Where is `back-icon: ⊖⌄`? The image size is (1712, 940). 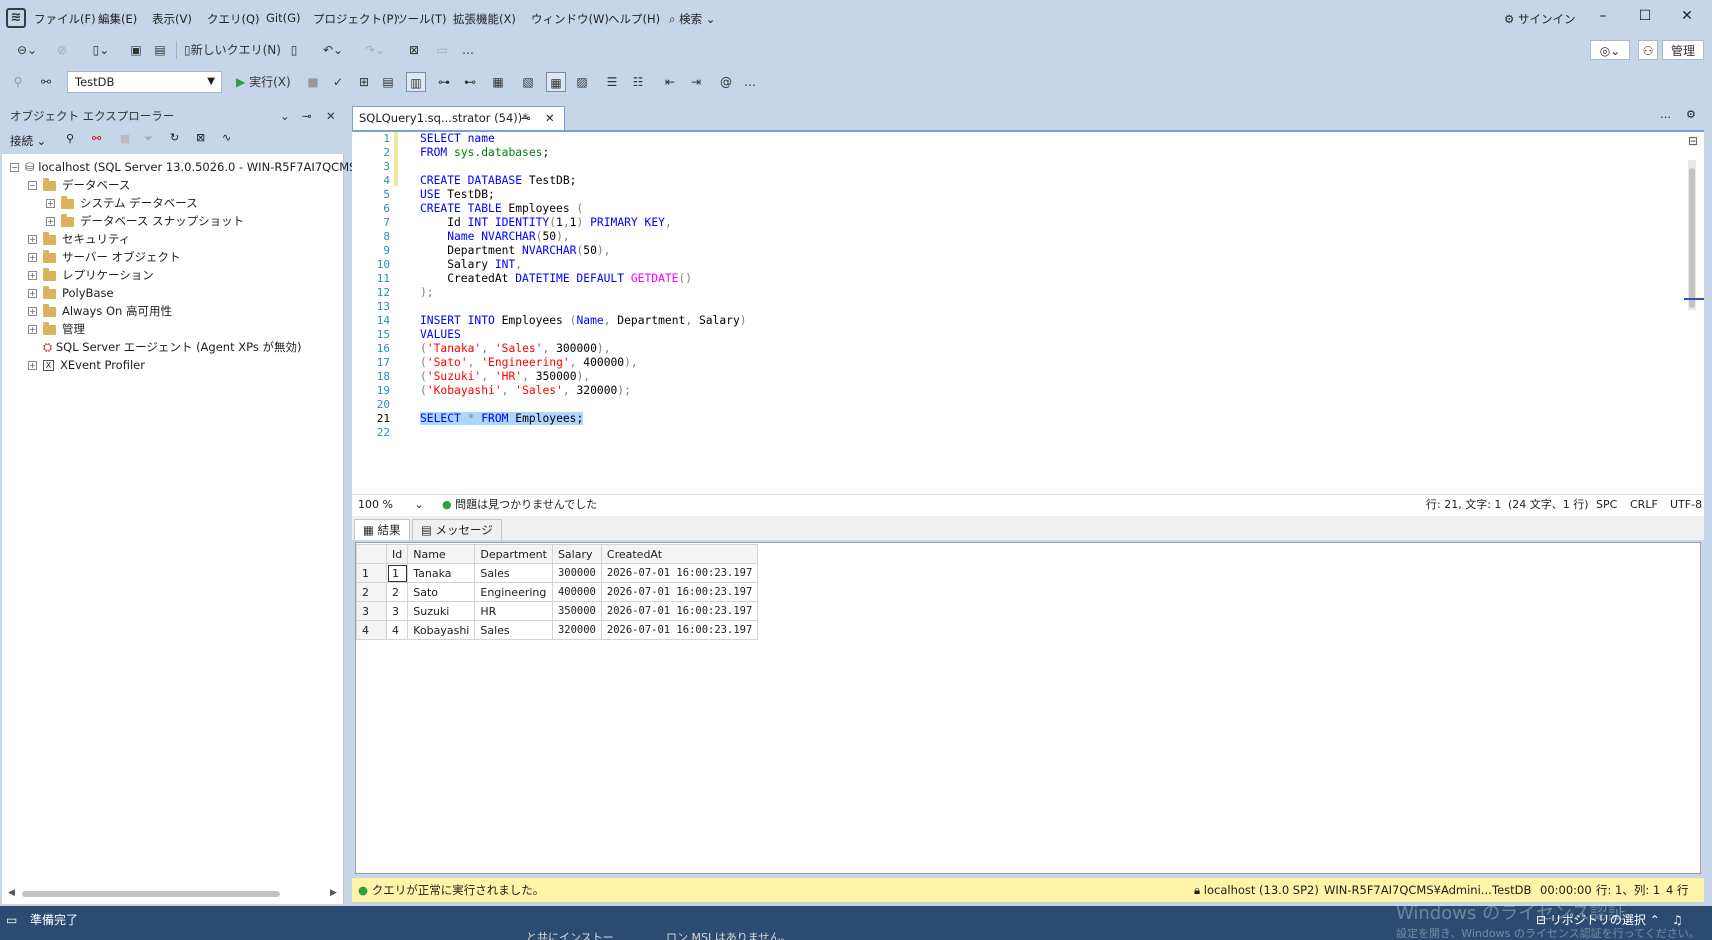 back-icon: ⊖⌄ is located at coordinates (27, 50).